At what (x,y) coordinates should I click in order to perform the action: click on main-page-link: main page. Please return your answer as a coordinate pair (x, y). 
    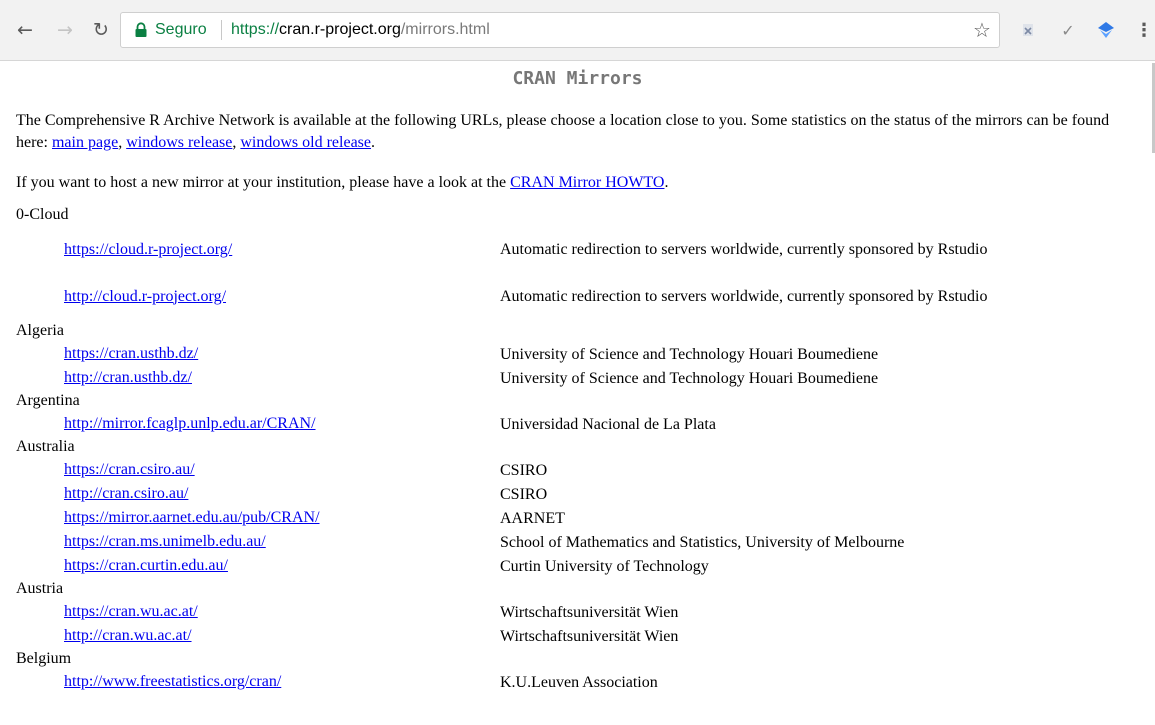
    Looking at the image, I should click on (85, 142).